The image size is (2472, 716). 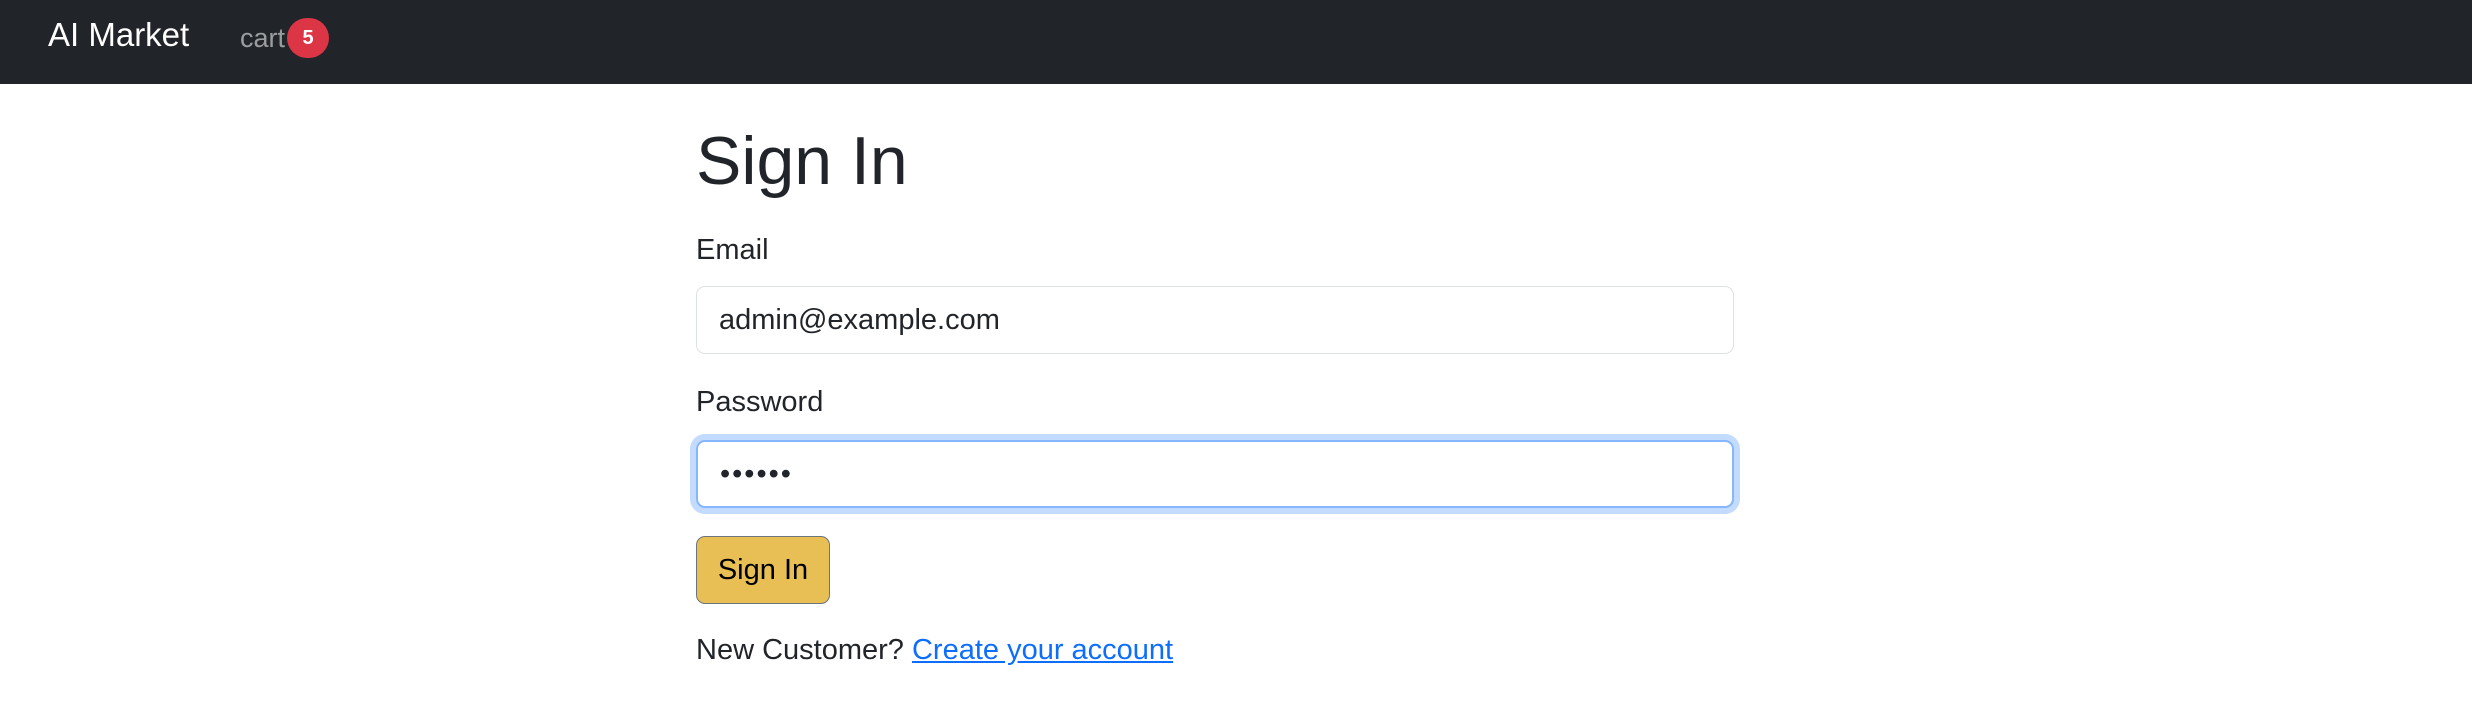 I want to click on email-input, so click(x=1215, y=320).